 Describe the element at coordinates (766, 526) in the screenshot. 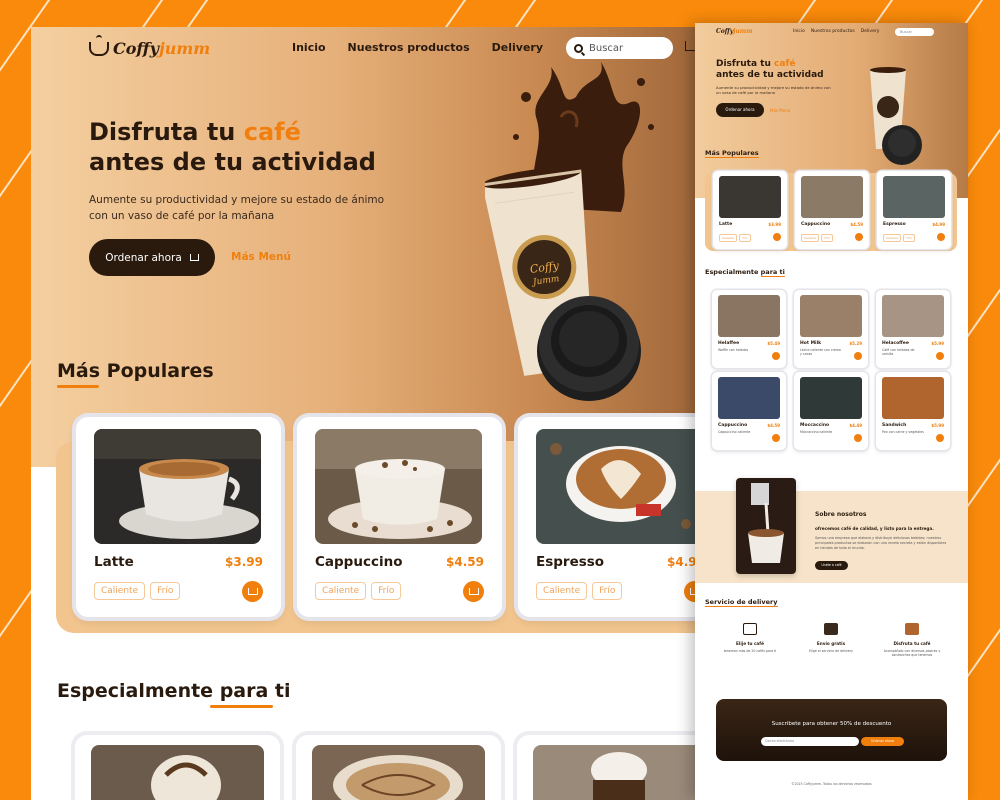

I see `milk-pour-image` at that location.